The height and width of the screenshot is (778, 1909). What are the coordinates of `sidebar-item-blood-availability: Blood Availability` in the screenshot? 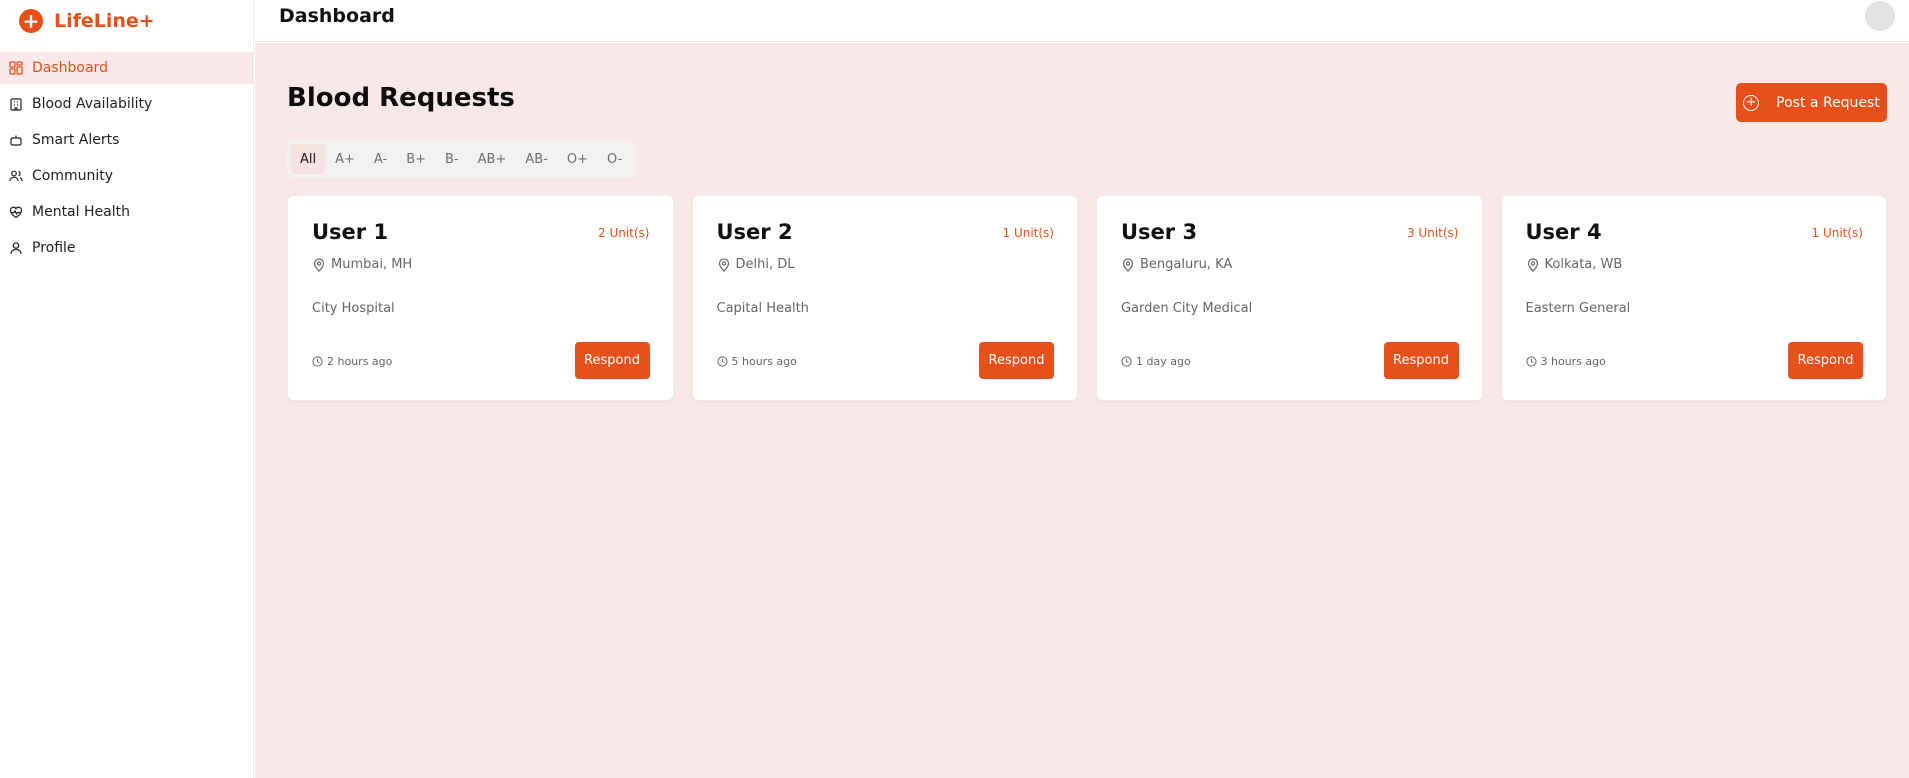 It's located at (126, 104).